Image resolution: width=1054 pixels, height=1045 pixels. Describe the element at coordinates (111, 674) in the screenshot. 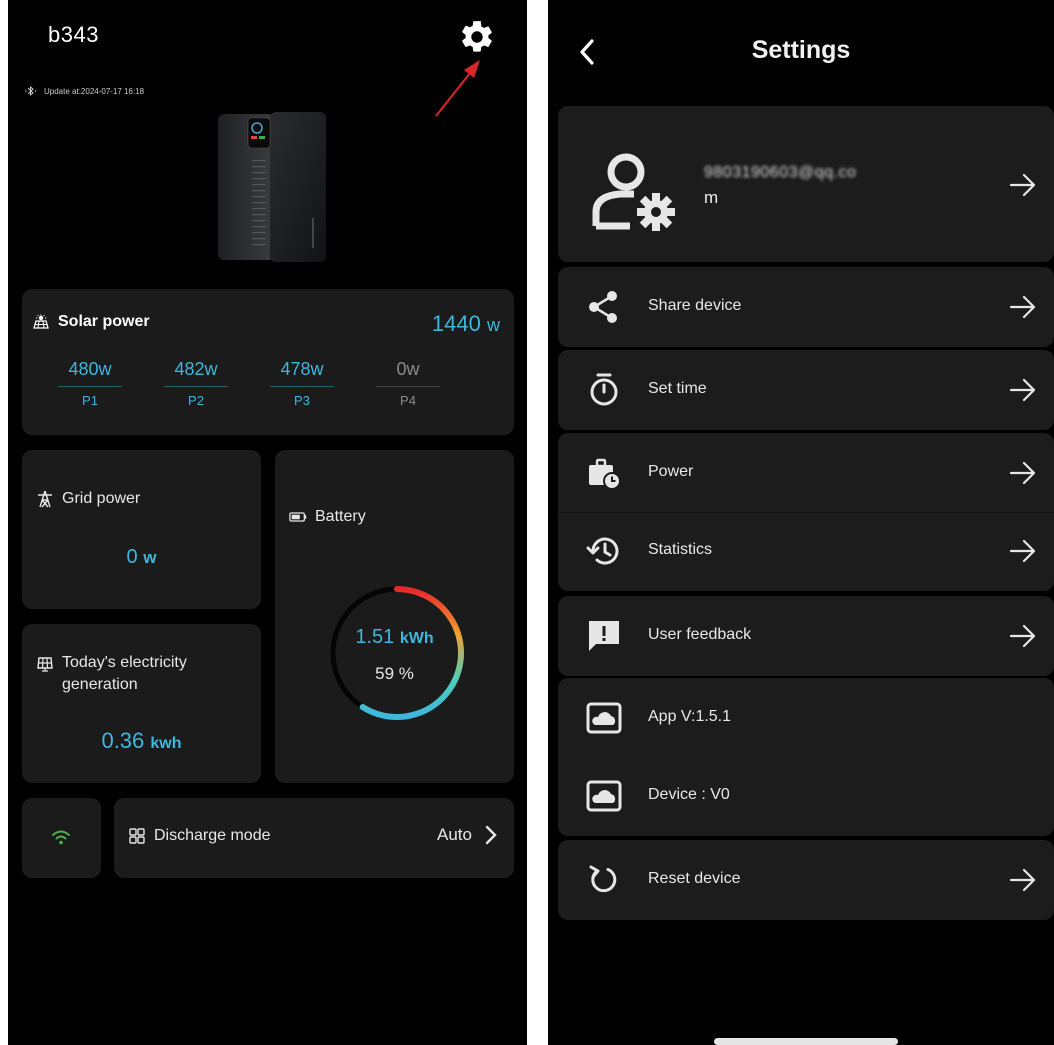

I see `generation-title: Today's electricity generation` at that location.